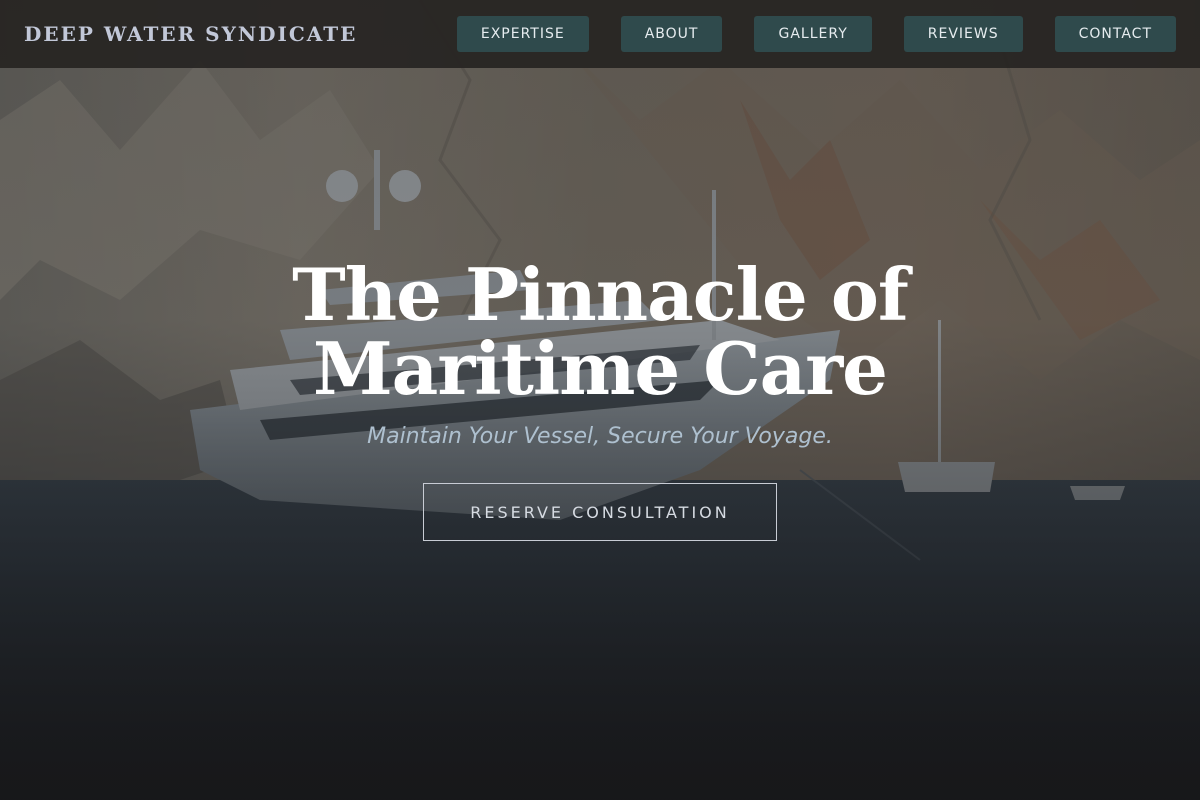 This screenshot has width=1200, height=800. Describe the element at coordinates (190, 34) in the screenshot. I see `brand-logo: DEEP WATER SYNDICATE` at that location.